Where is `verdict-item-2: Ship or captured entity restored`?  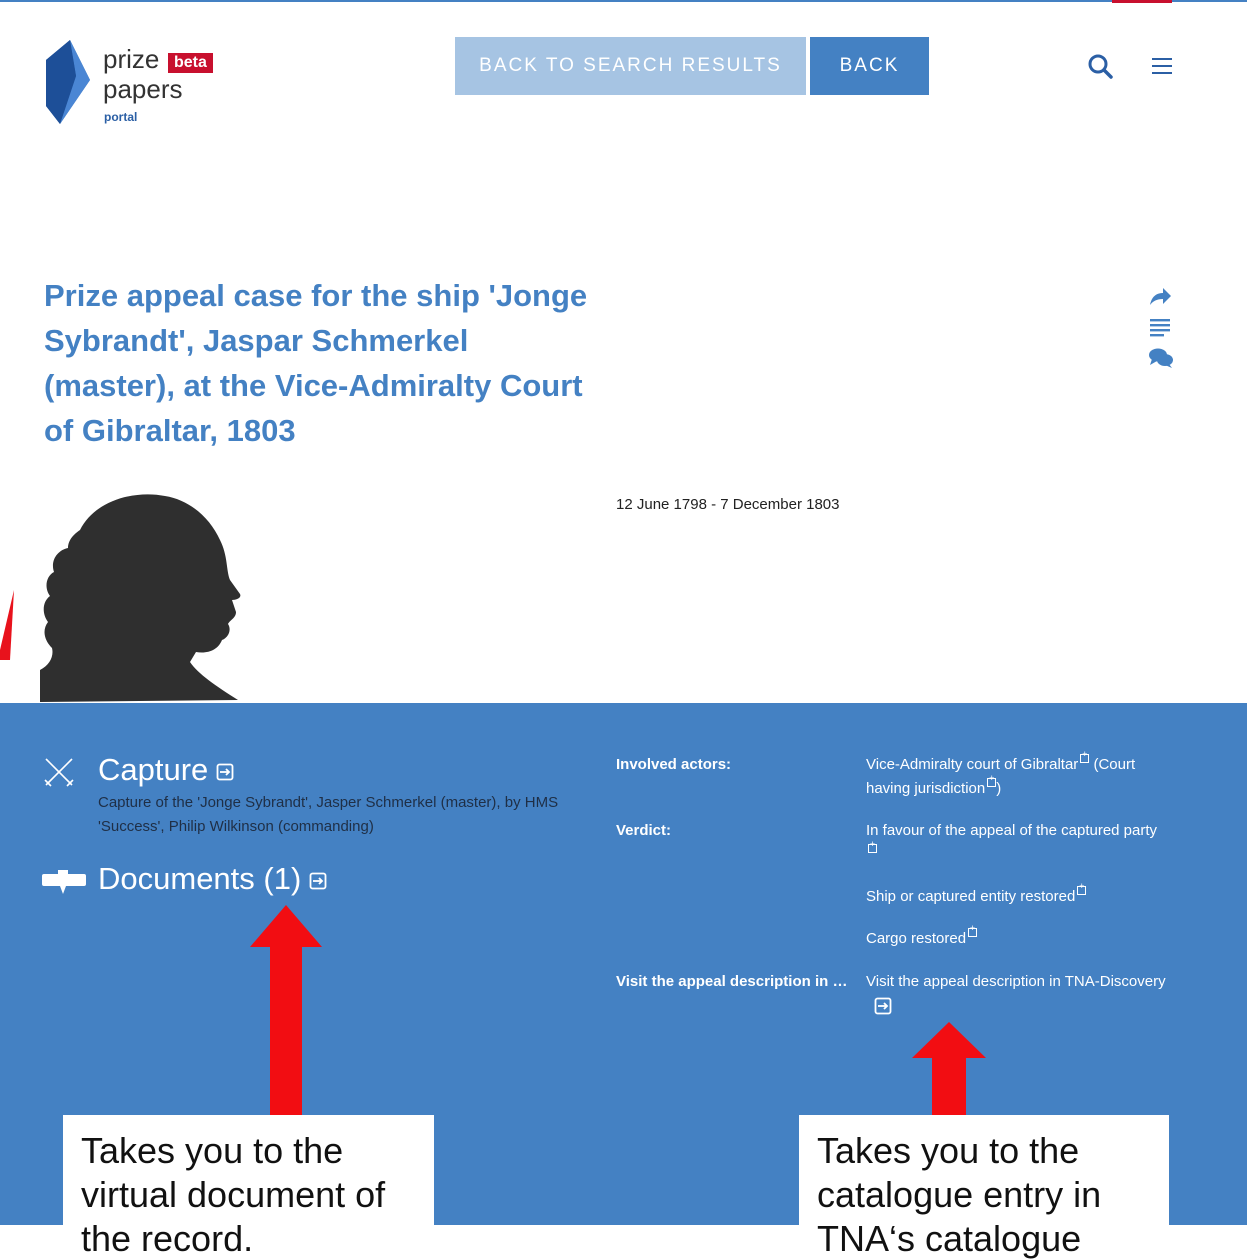
verdict-item-2: Ship or captured entity restored is located at coordinates (1016, 895).